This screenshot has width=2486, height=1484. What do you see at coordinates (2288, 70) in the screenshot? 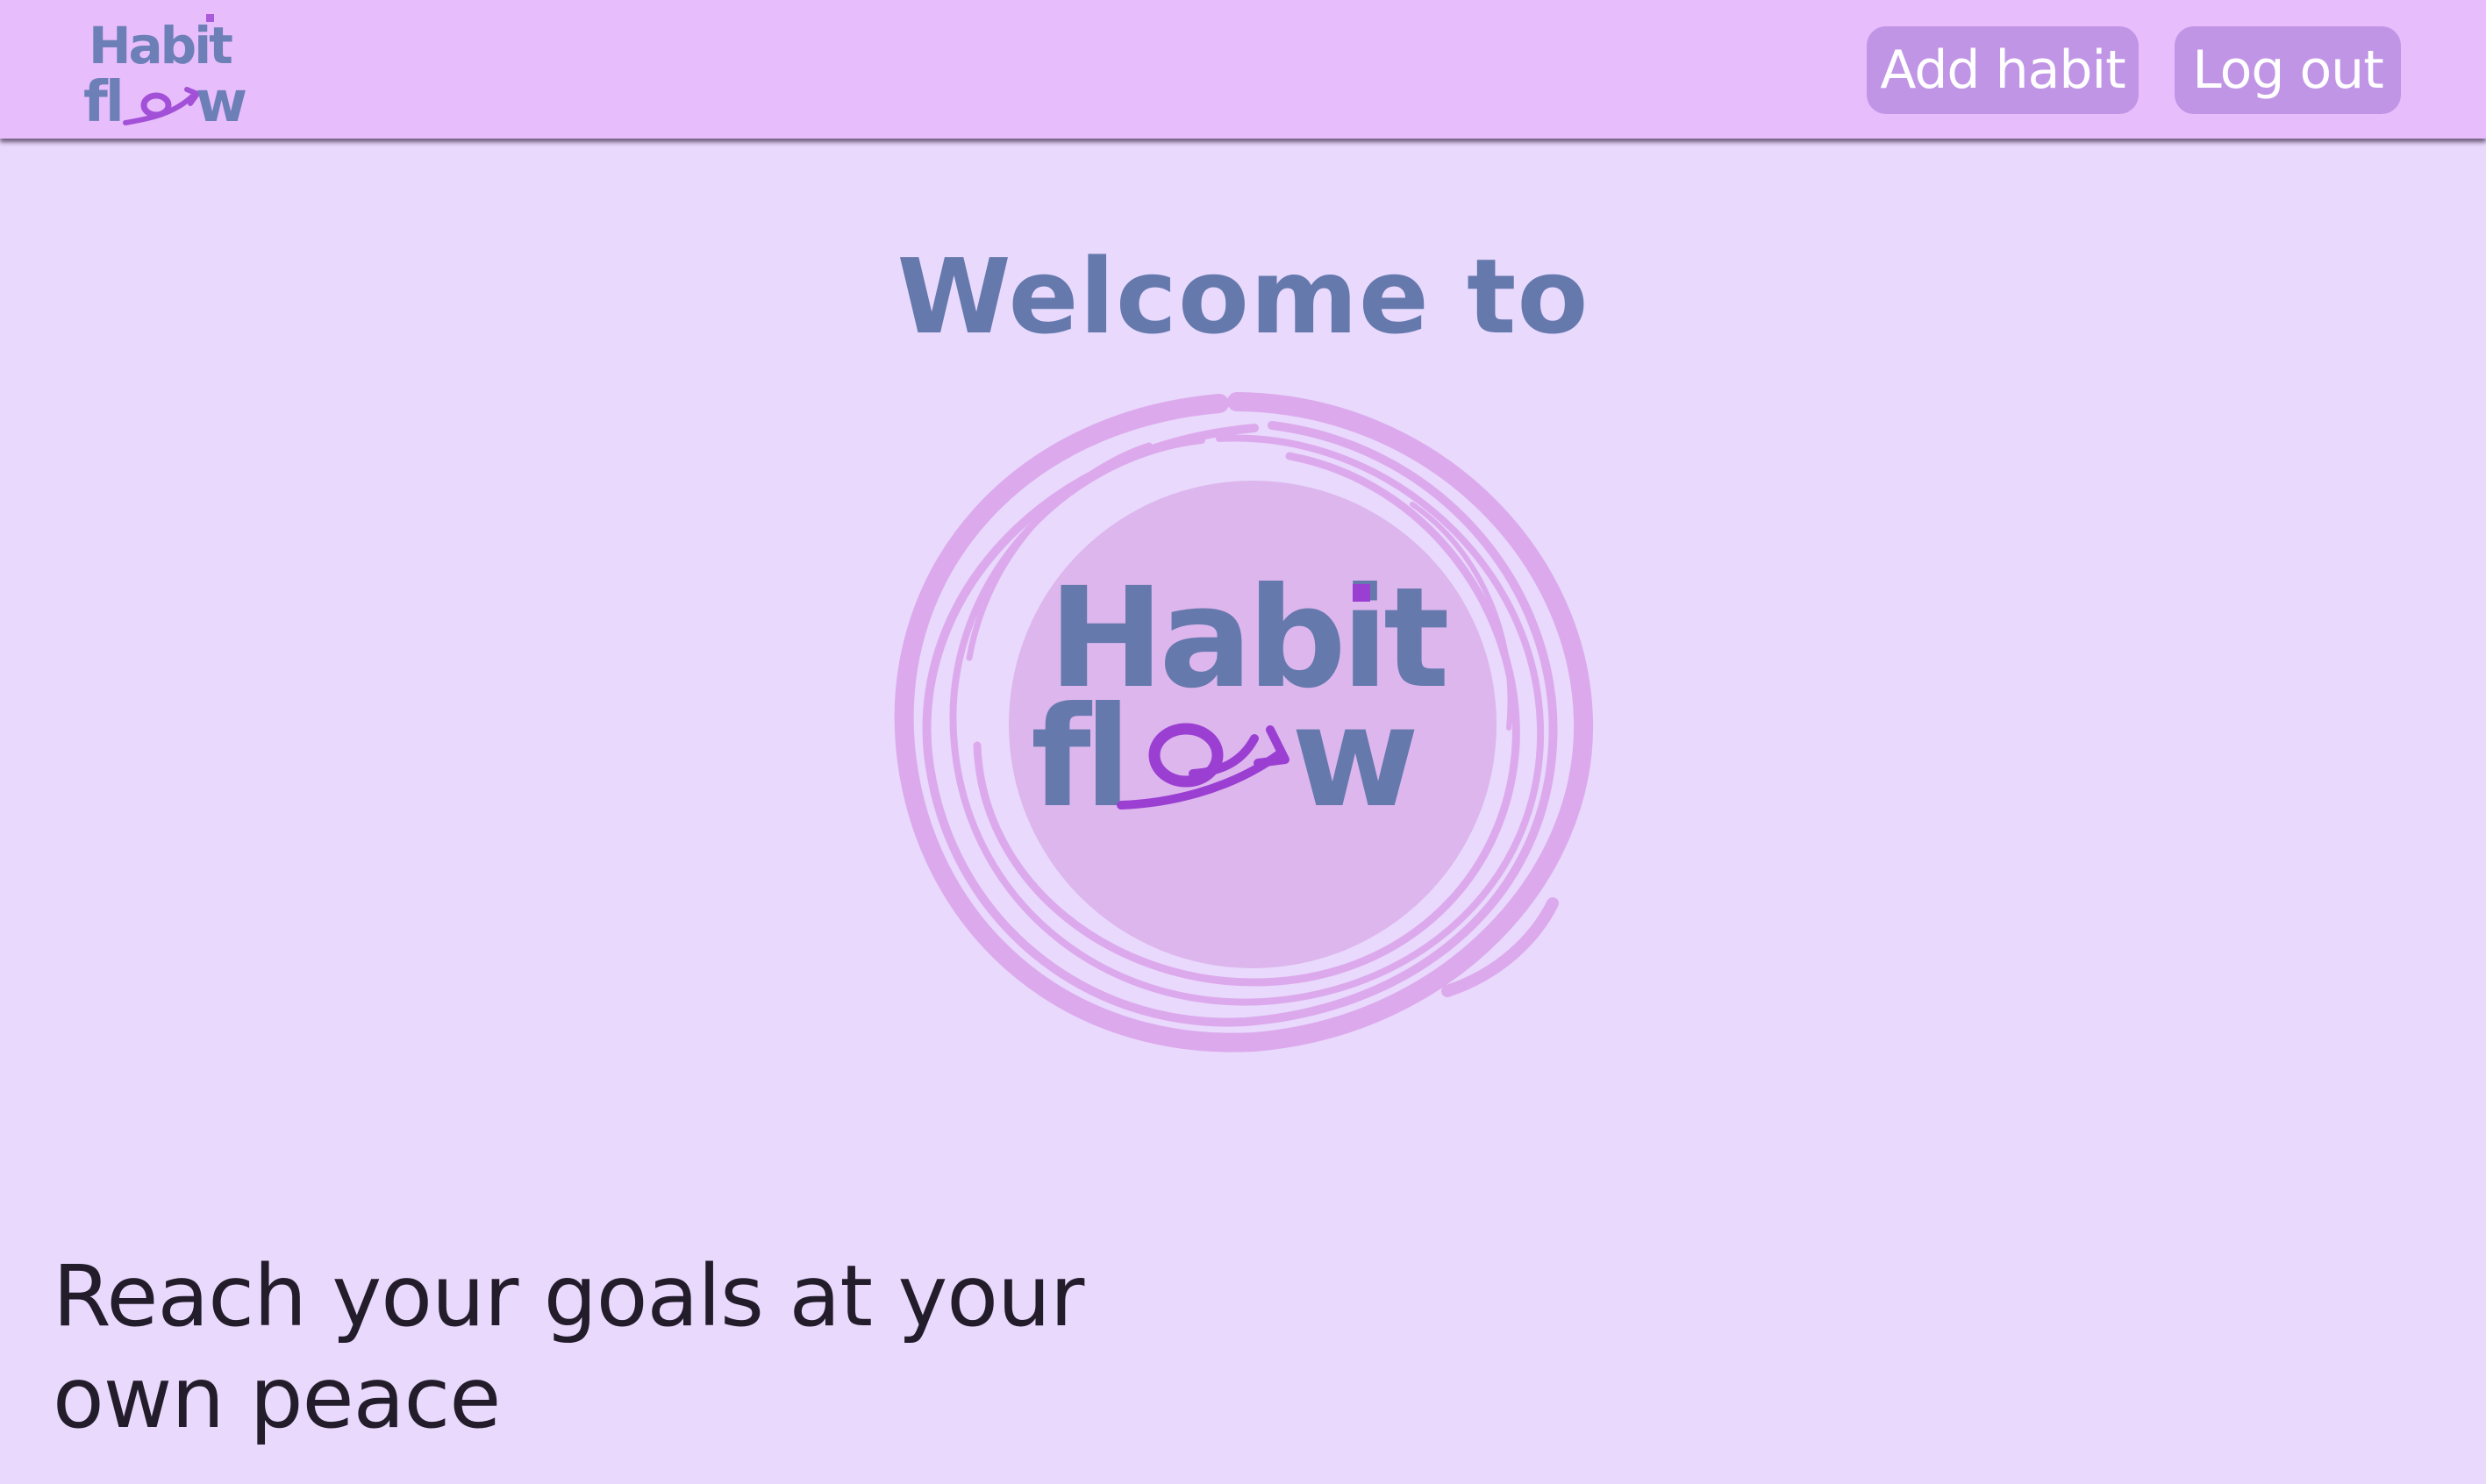
I see `logout-button: Log out` at bounding box center [2288, 70].